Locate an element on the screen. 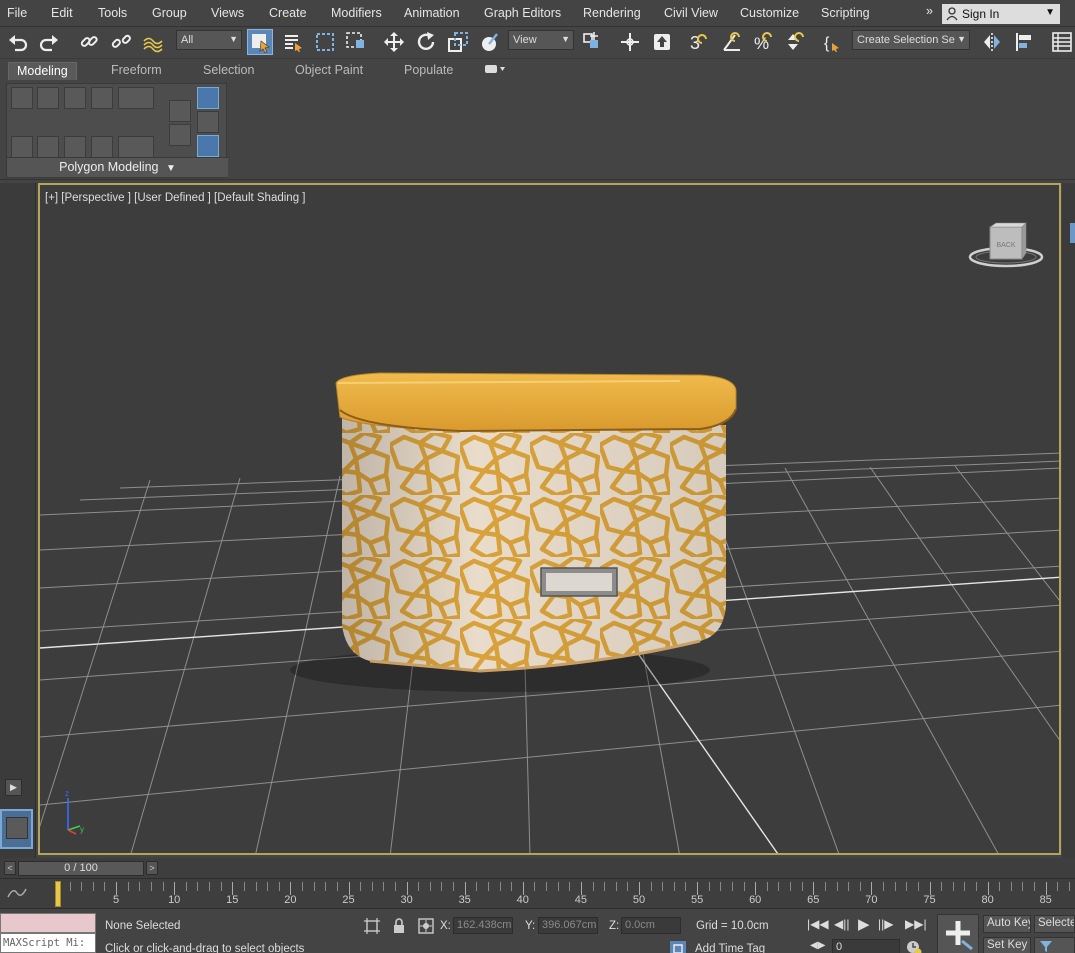 Image resolution: width=1075 pixels, height=953 pixels. border-mode-button is located at coordinates (75, 98).